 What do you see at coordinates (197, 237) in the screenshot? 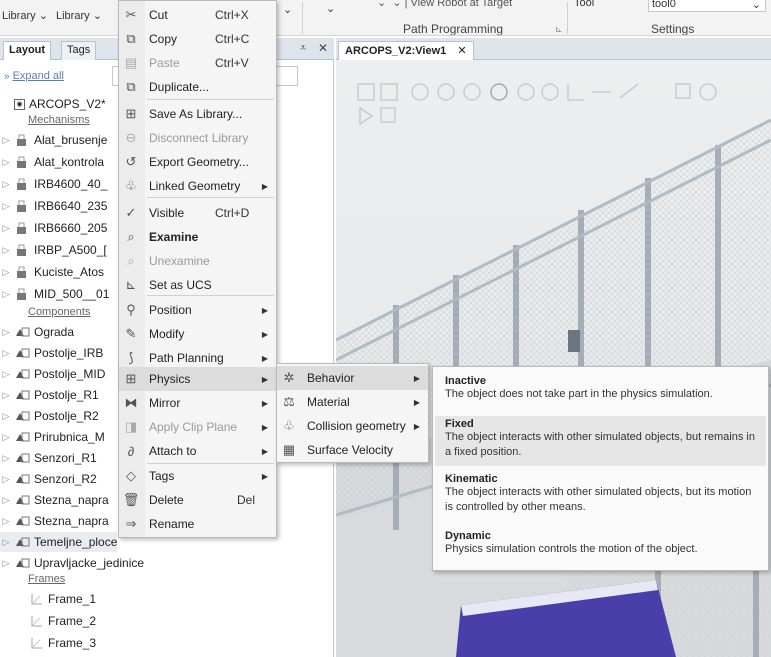
I see `menu-item-examine: ⌕ Examine` at bounding box center [197, 237].